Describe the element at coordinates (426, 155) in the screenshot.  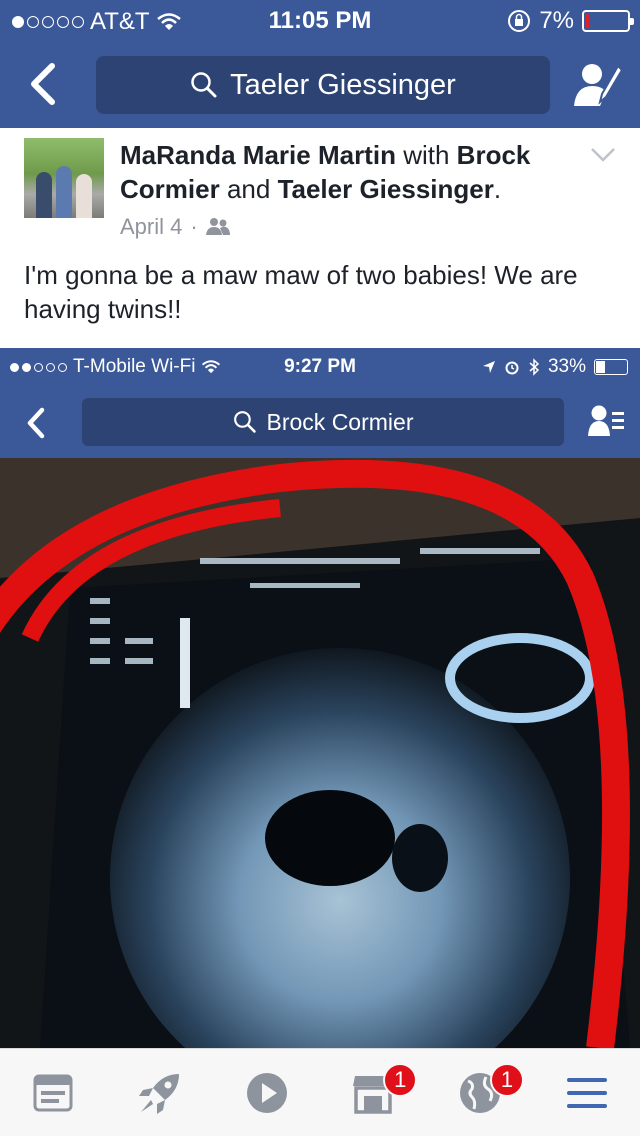
I see `with-text: with` at that location.